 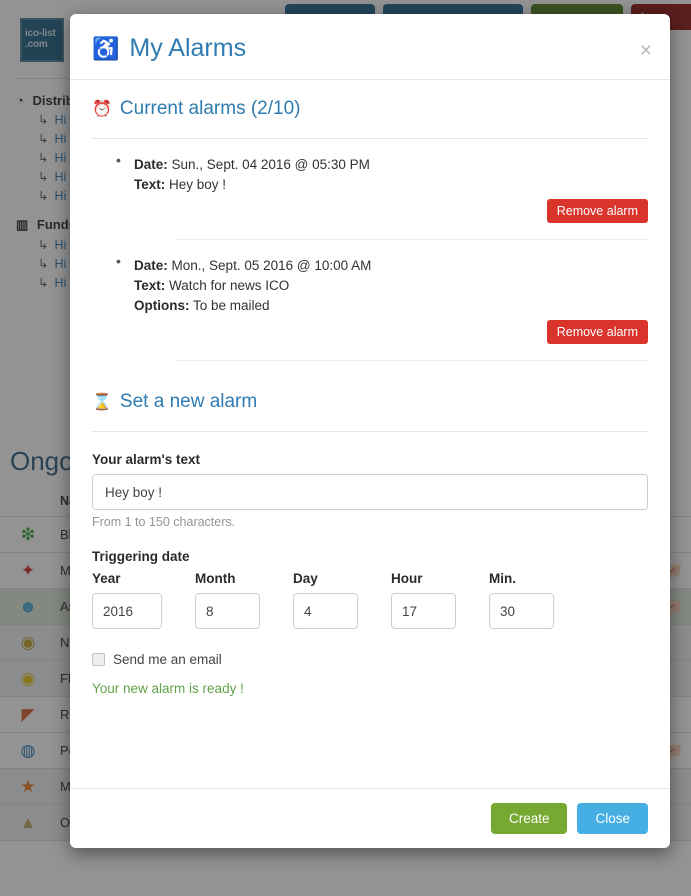 I want to click on current-alarms-heading-text: Current alarms (2/10), so click(x=210, y=108).